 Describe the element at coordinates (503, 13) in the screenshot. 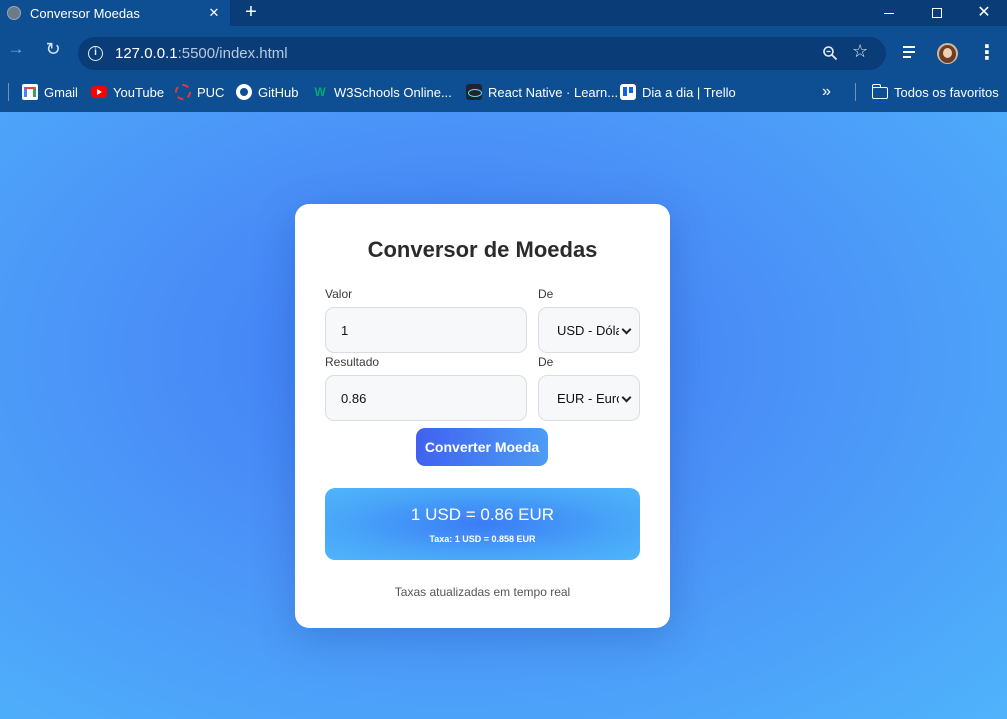

I see `title-bar: Conversor Moedas ✕ + ✕` at that location.